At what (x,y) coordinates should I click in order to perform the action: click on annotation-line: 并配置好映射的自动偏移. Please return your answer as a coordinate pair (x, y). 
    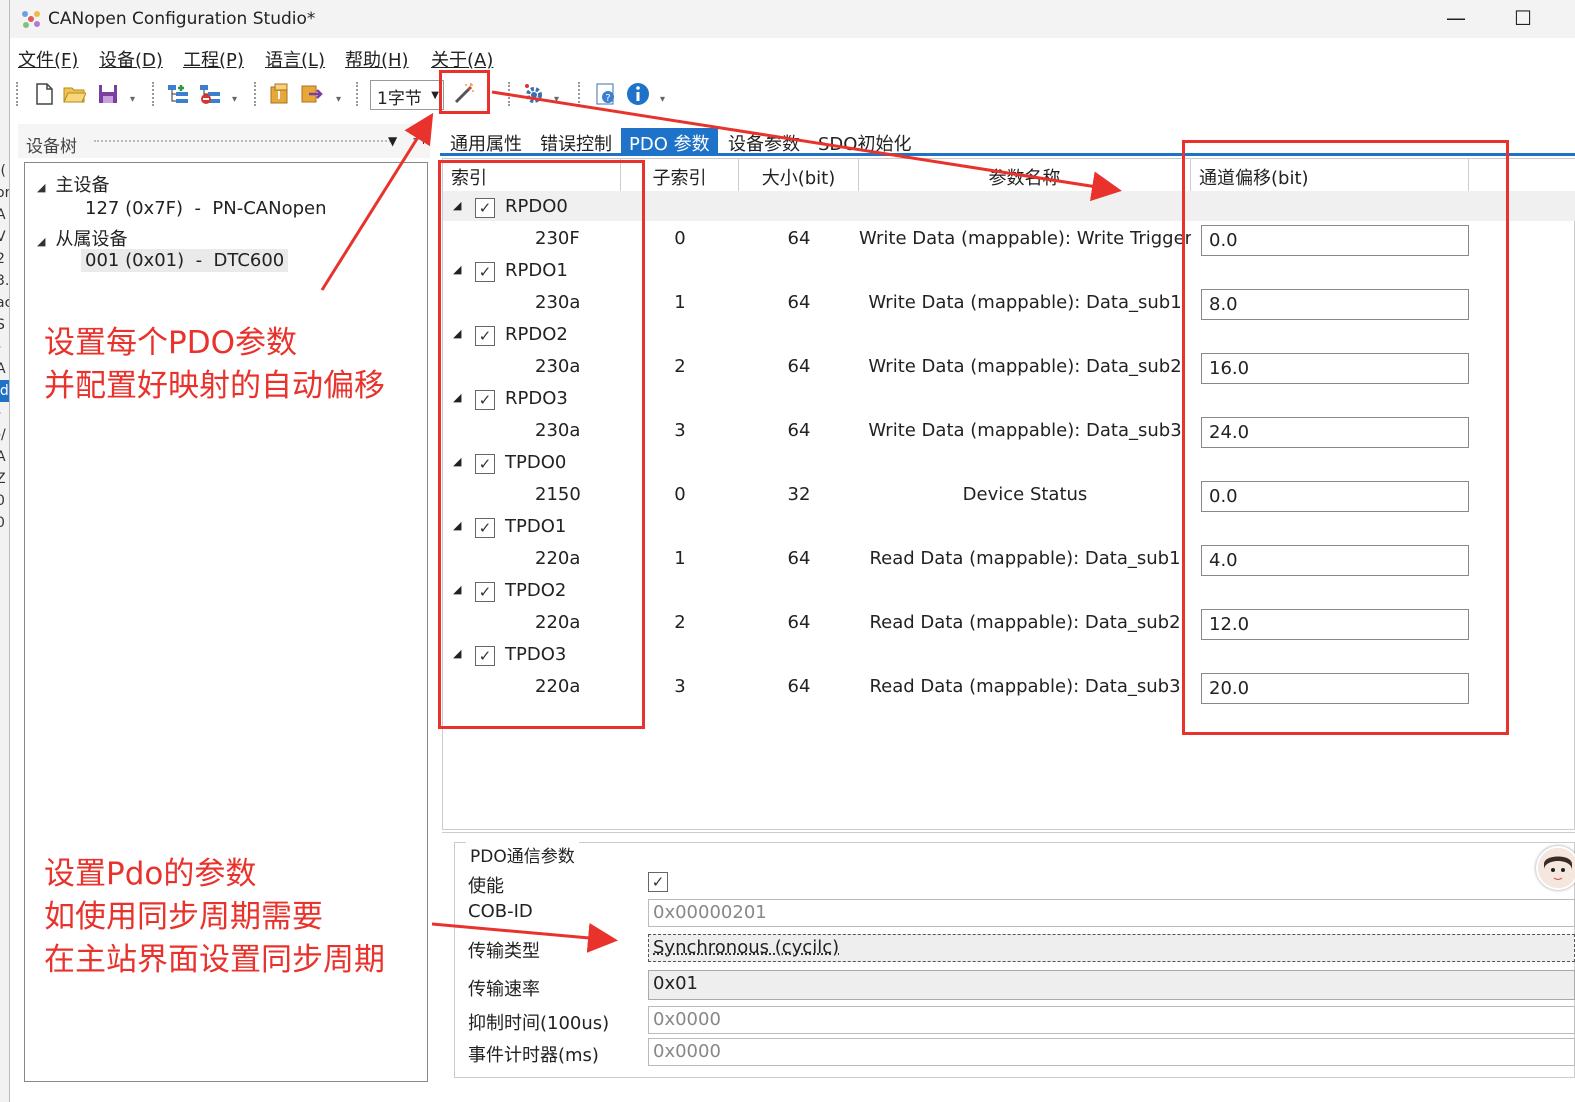
    Looking at the image, I should click on (214, 386).